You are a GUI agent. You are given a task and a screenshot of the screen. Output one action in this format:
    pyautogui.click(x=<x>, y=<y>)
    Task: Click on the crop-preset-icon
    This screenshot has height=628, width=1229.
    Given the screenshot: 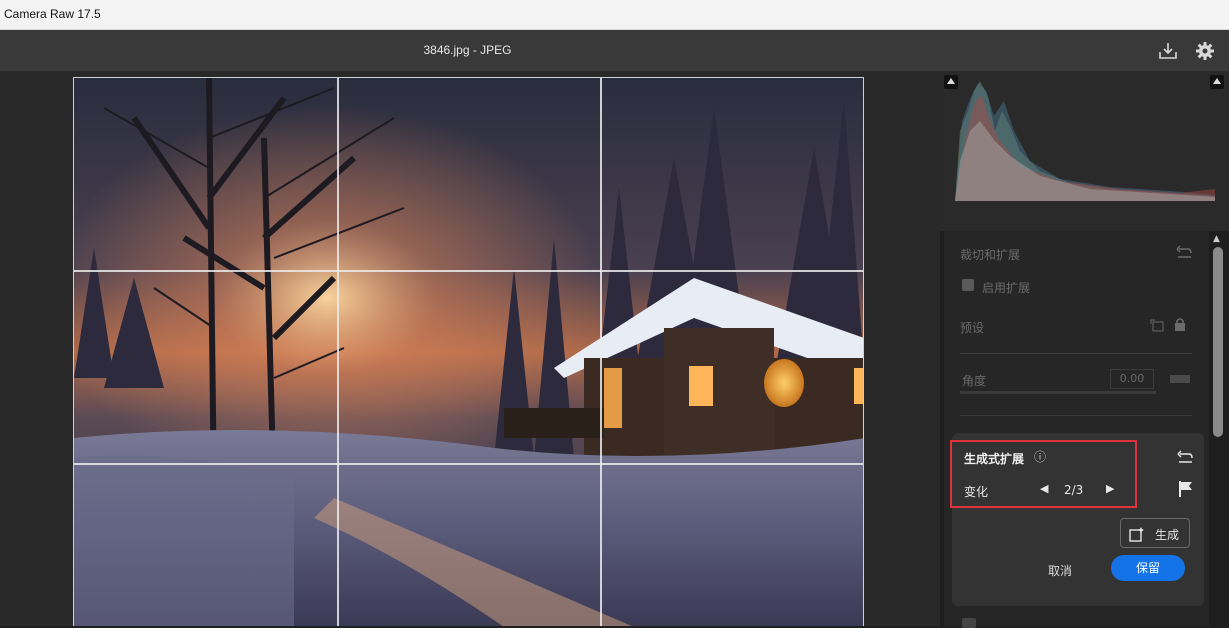 What is the action you would take?
    pyautogui.click(x=1158, y=325)
    